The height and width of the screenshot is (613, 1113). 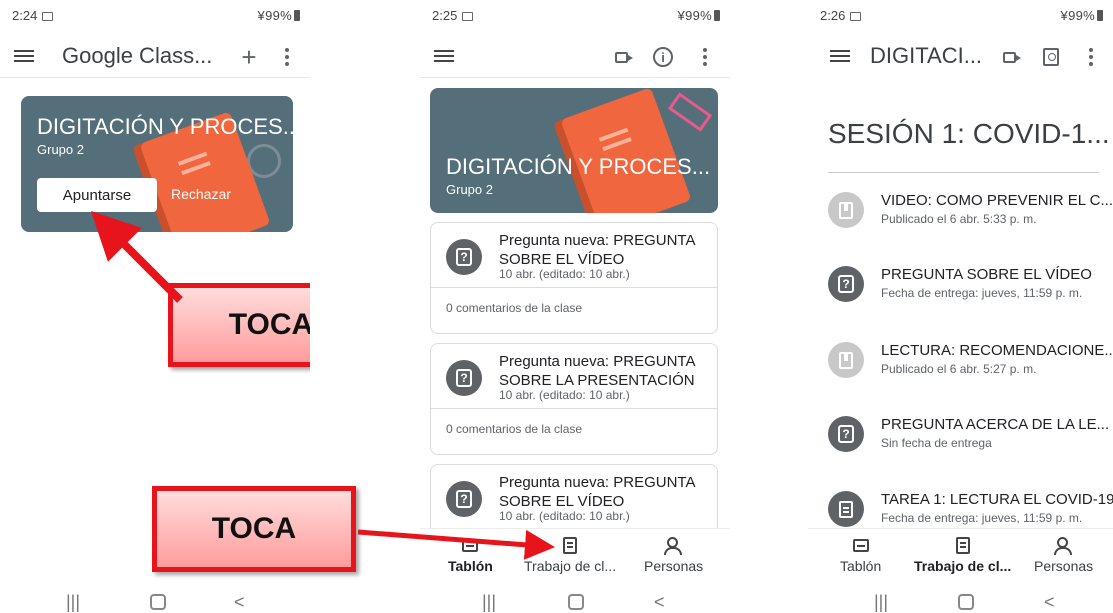 I want to click on item-subtitle: Sin fecha de entrega, so click(x=936, y=443).